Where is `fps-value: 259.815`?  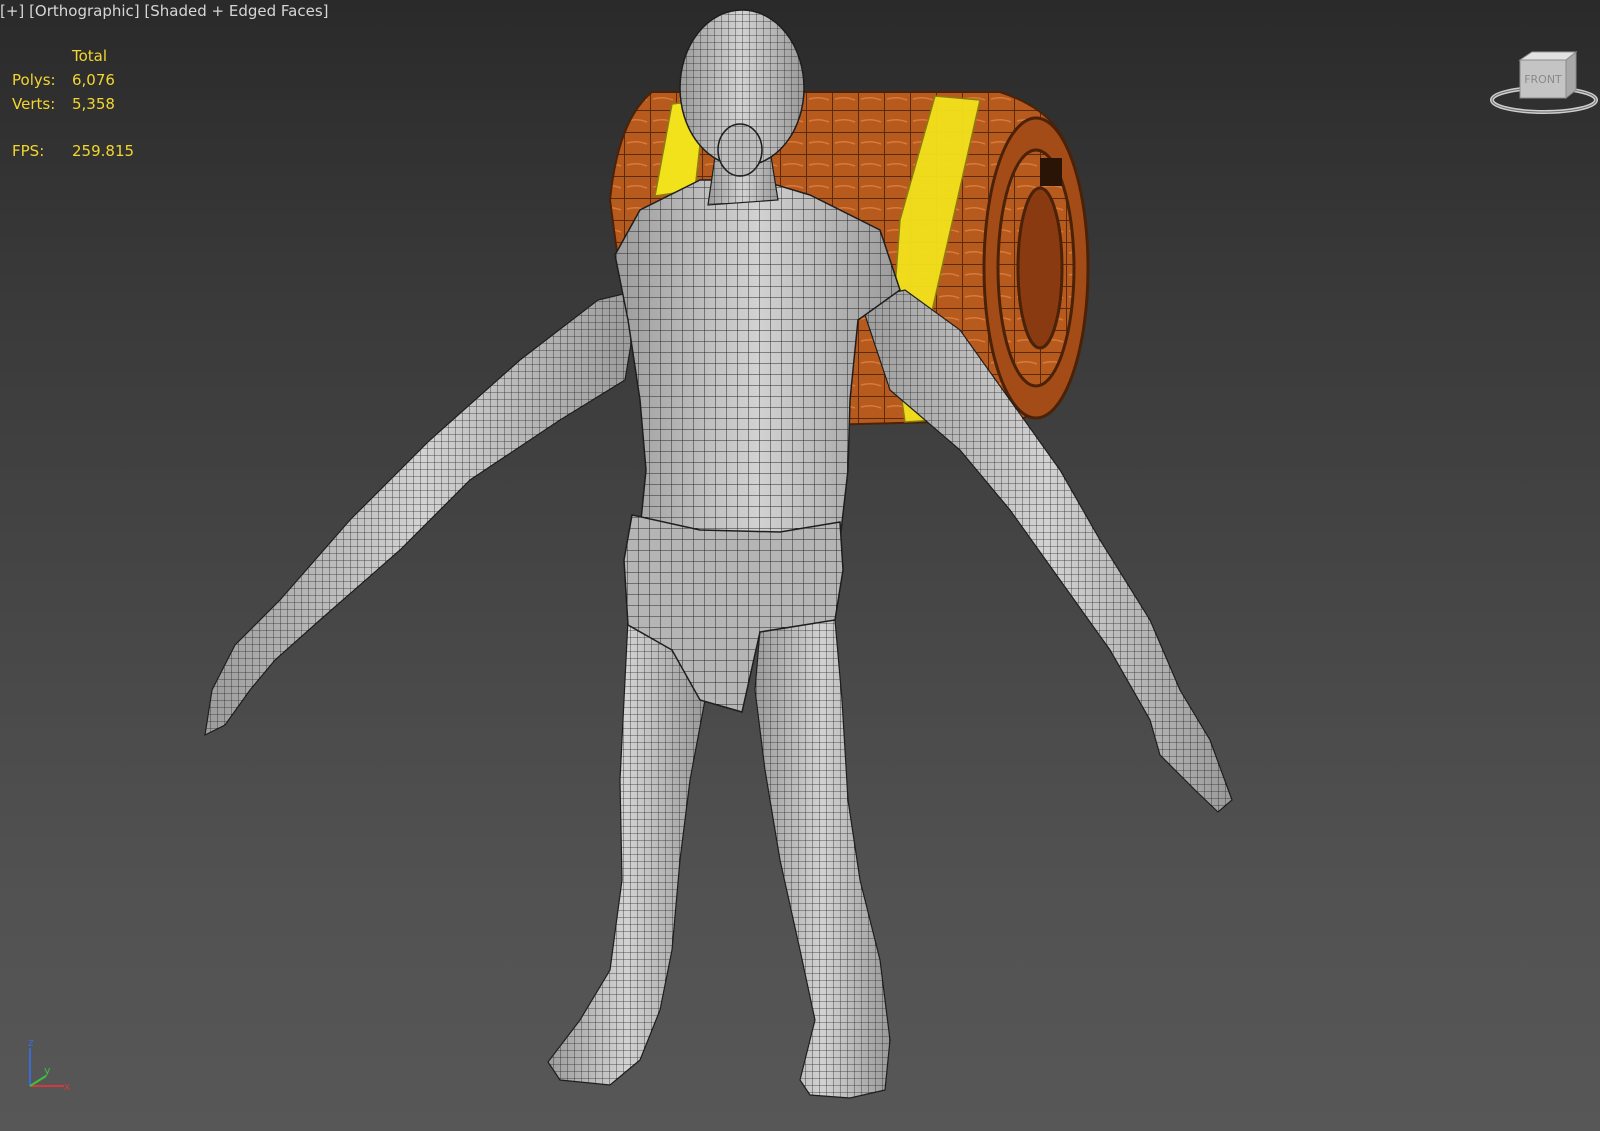 fps-value: 259.815 is located at coordinates (103, 151).